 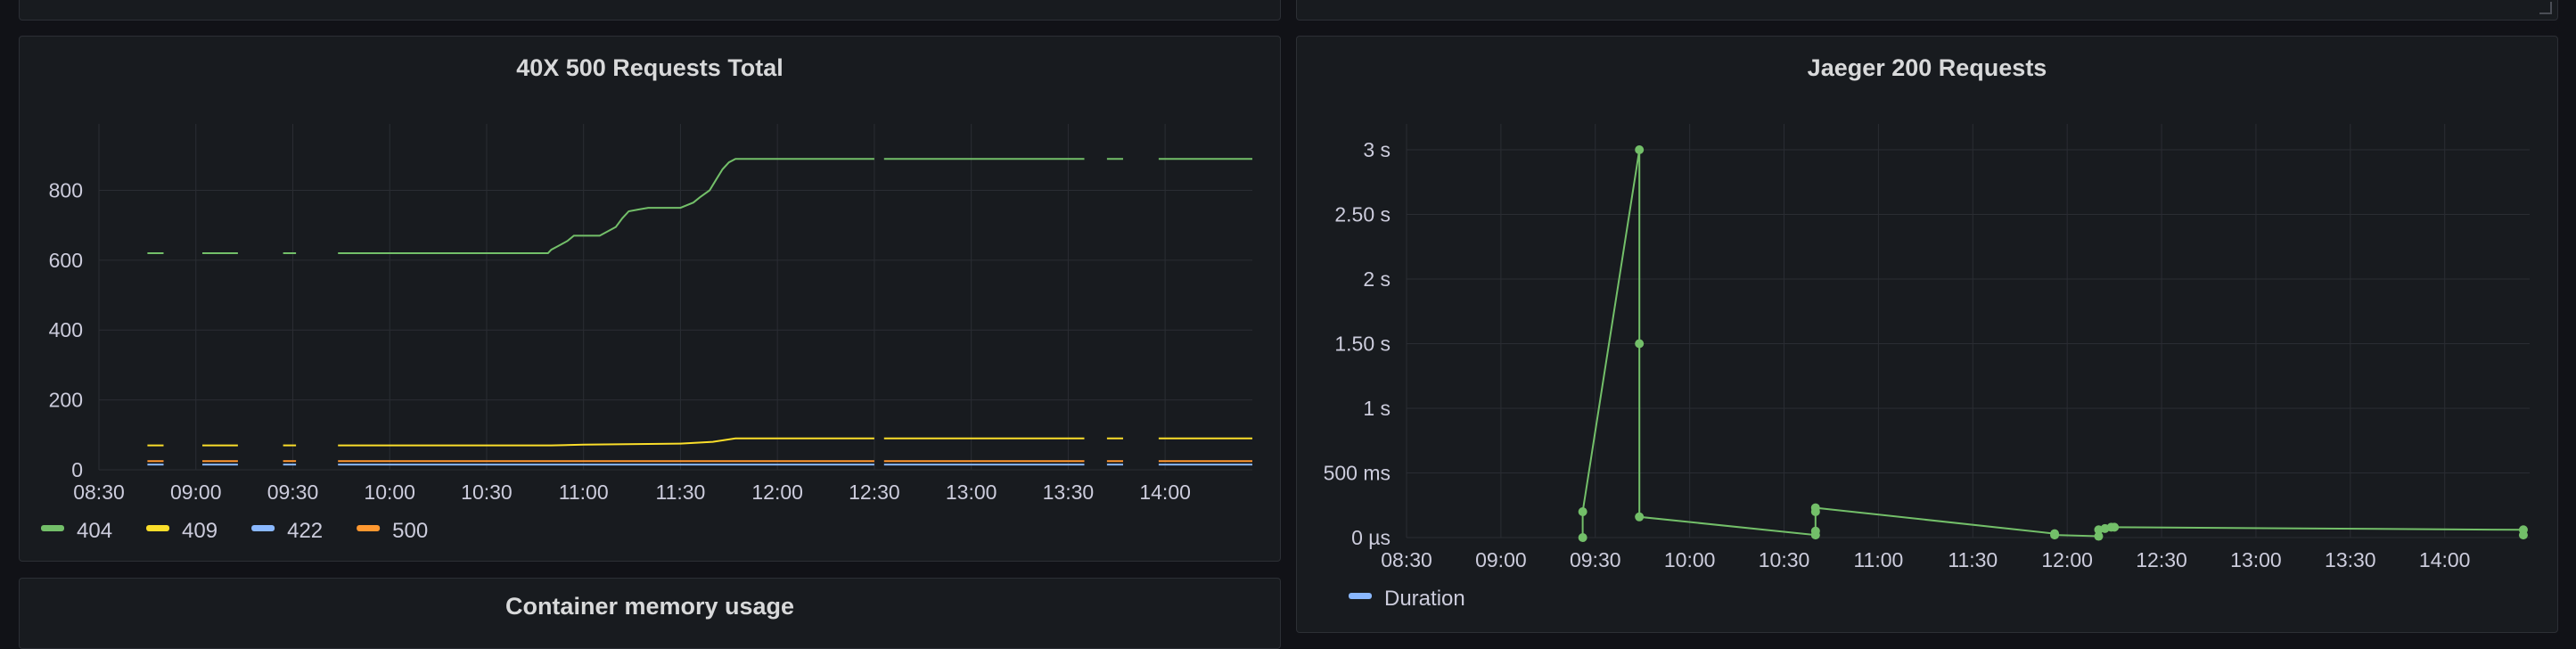 What do you see at coordinates (410, 531) in the screenshot?
I see `legend-label: 500` at bounding box center [410, 531].